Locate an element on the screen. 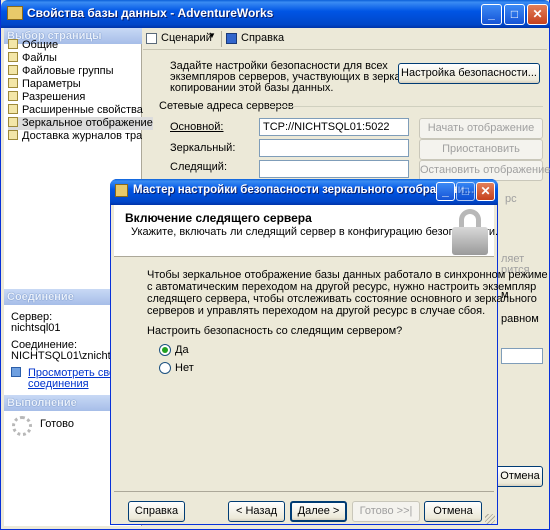  mirror-label: Зеркальный: is located at coordinates (203, 148).